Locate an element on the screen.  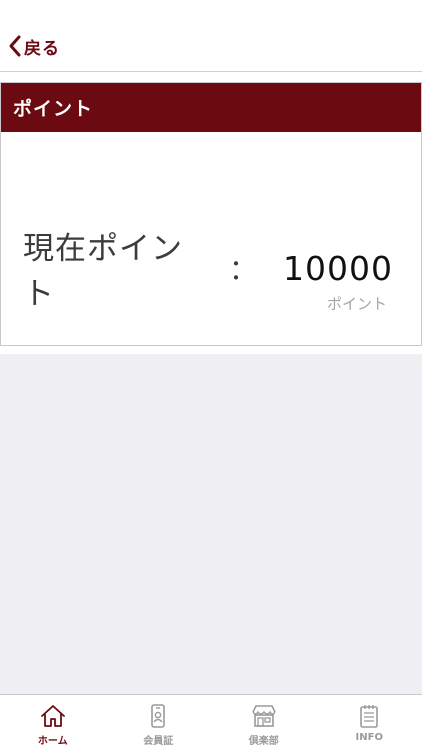
tab-info: INFO is located at coordinates (369, 722).